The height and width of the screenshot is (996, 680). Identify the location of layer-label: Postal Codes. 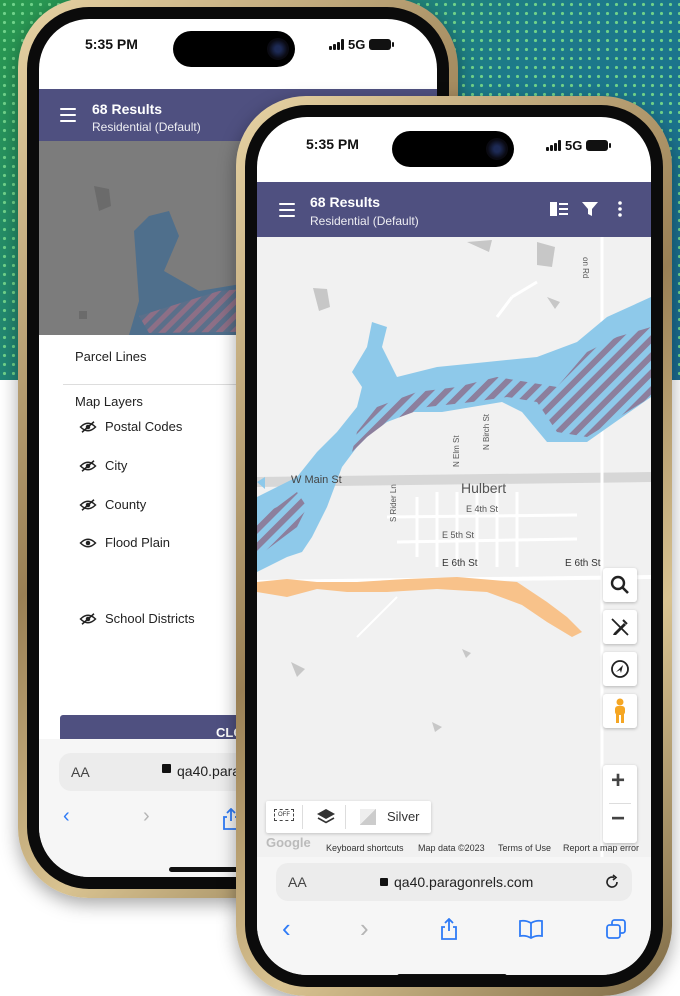
(144, 426).